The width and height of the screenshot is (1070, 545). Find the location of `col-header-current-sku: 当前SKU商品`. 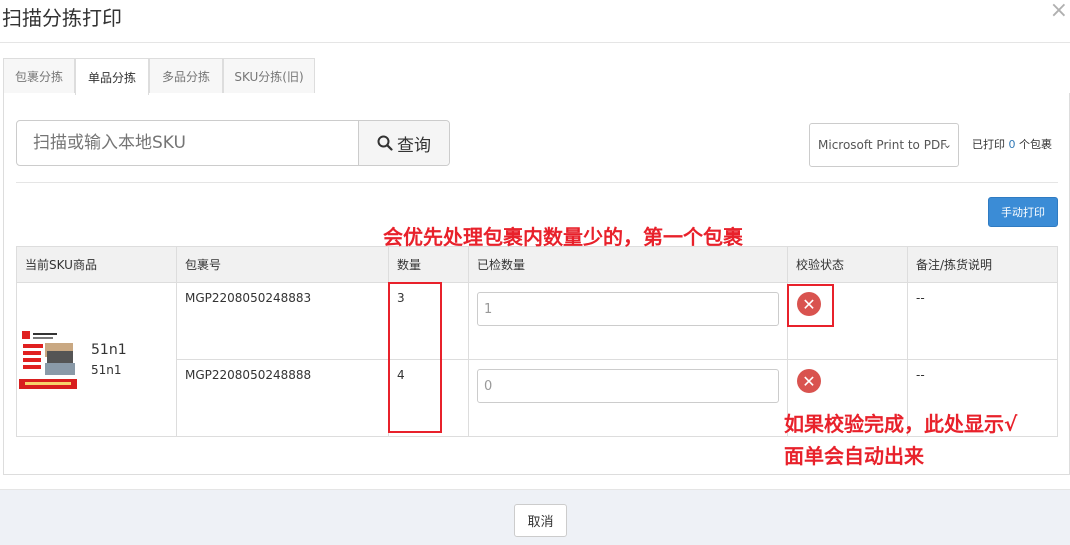

col-header-current-sku: 当前SKU商品 is located at coordinates (96, 264).